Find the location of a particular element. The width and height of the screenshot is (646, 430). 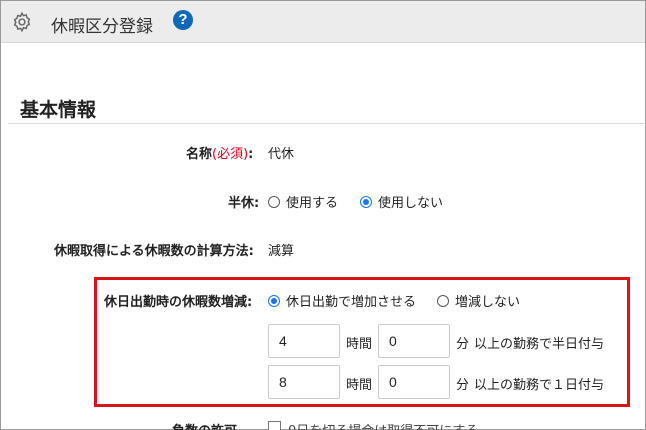

required-marker: (必須) is located at coordinates (230, 154).